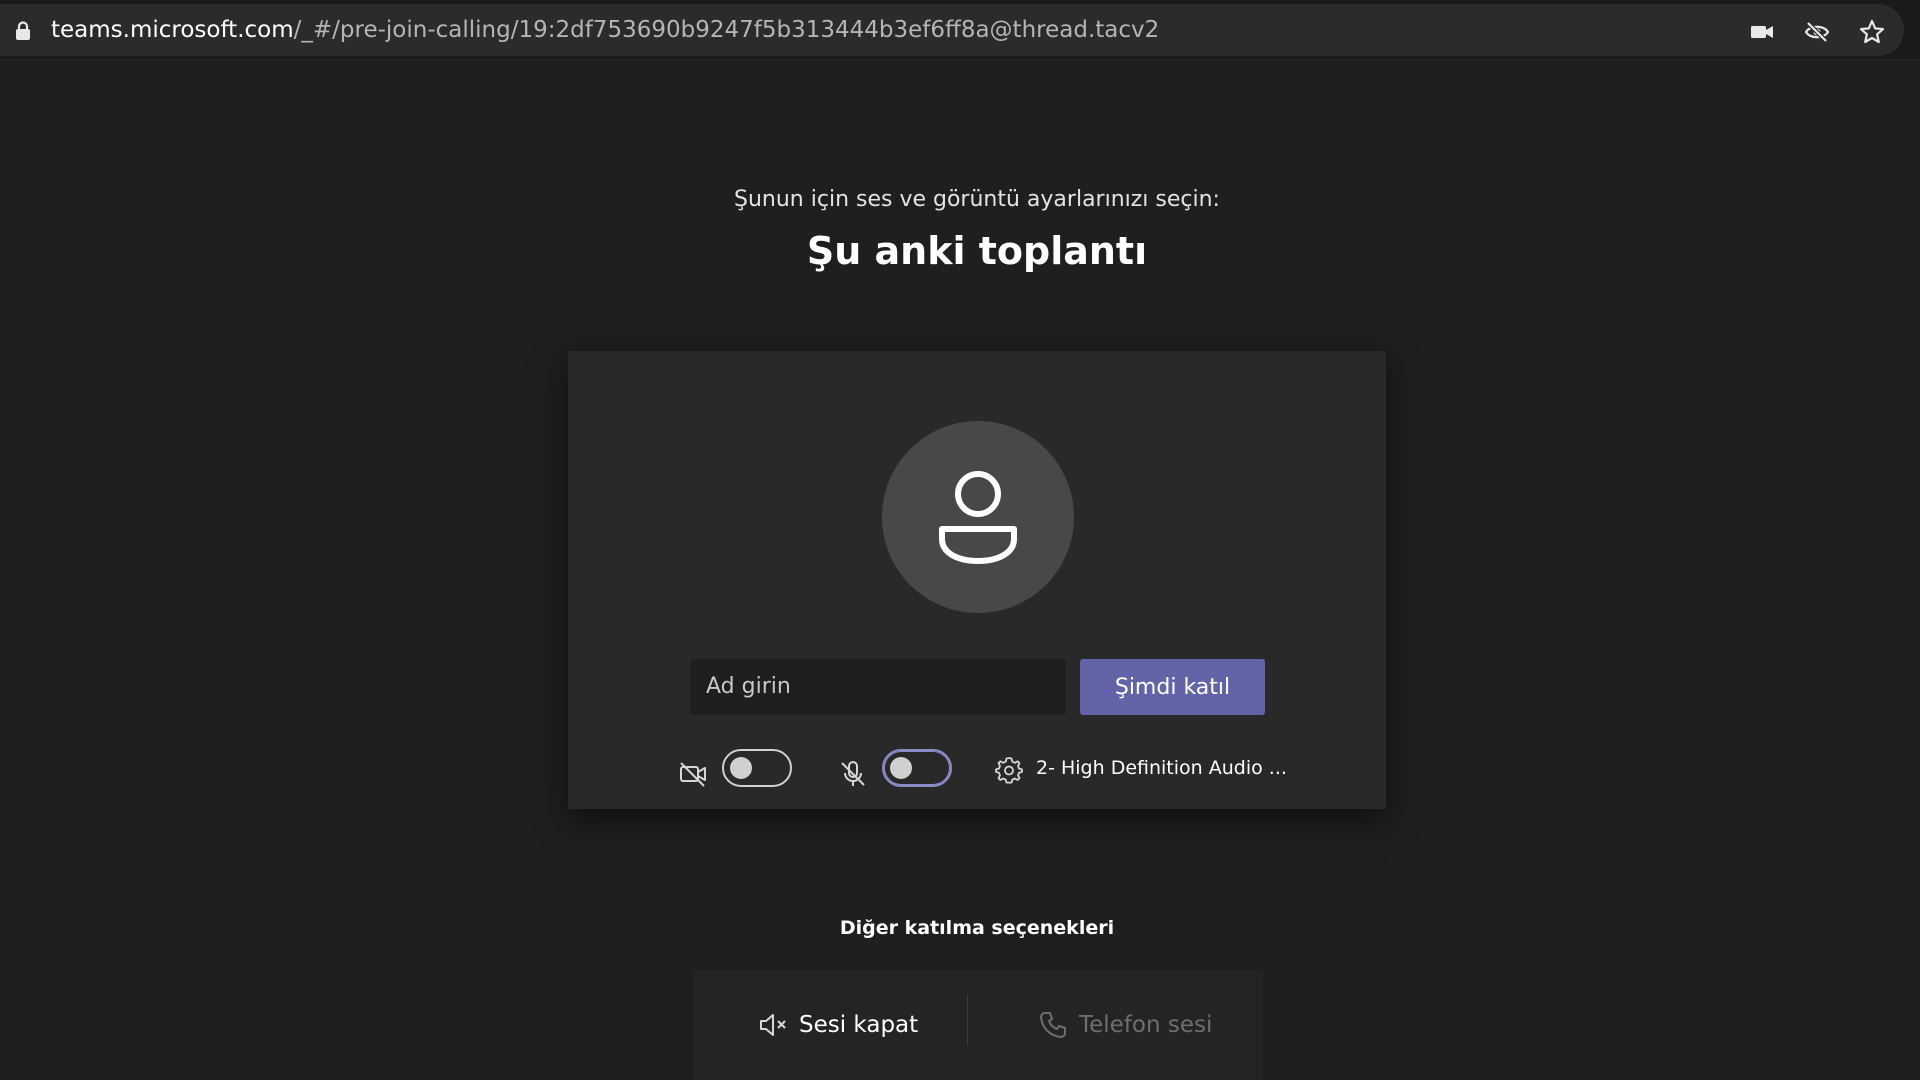  Describe the element at coordinates (693, 774) in the screenshot. I see `camera-off-icon` at that location.